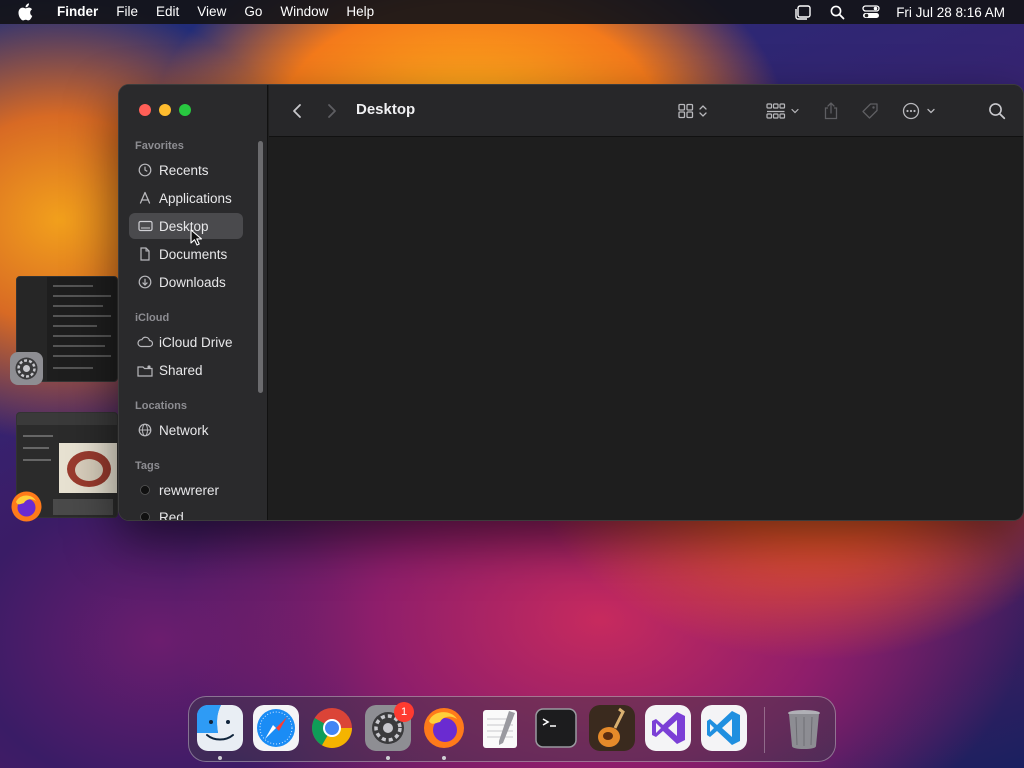 This screenshot has width=1024, height=768. What do you see at coordinates (186, 490) in the screenshot?
I see `sidebar-item-tag-rewwrerer: rewwrerer` at bounding box center [186, 490].